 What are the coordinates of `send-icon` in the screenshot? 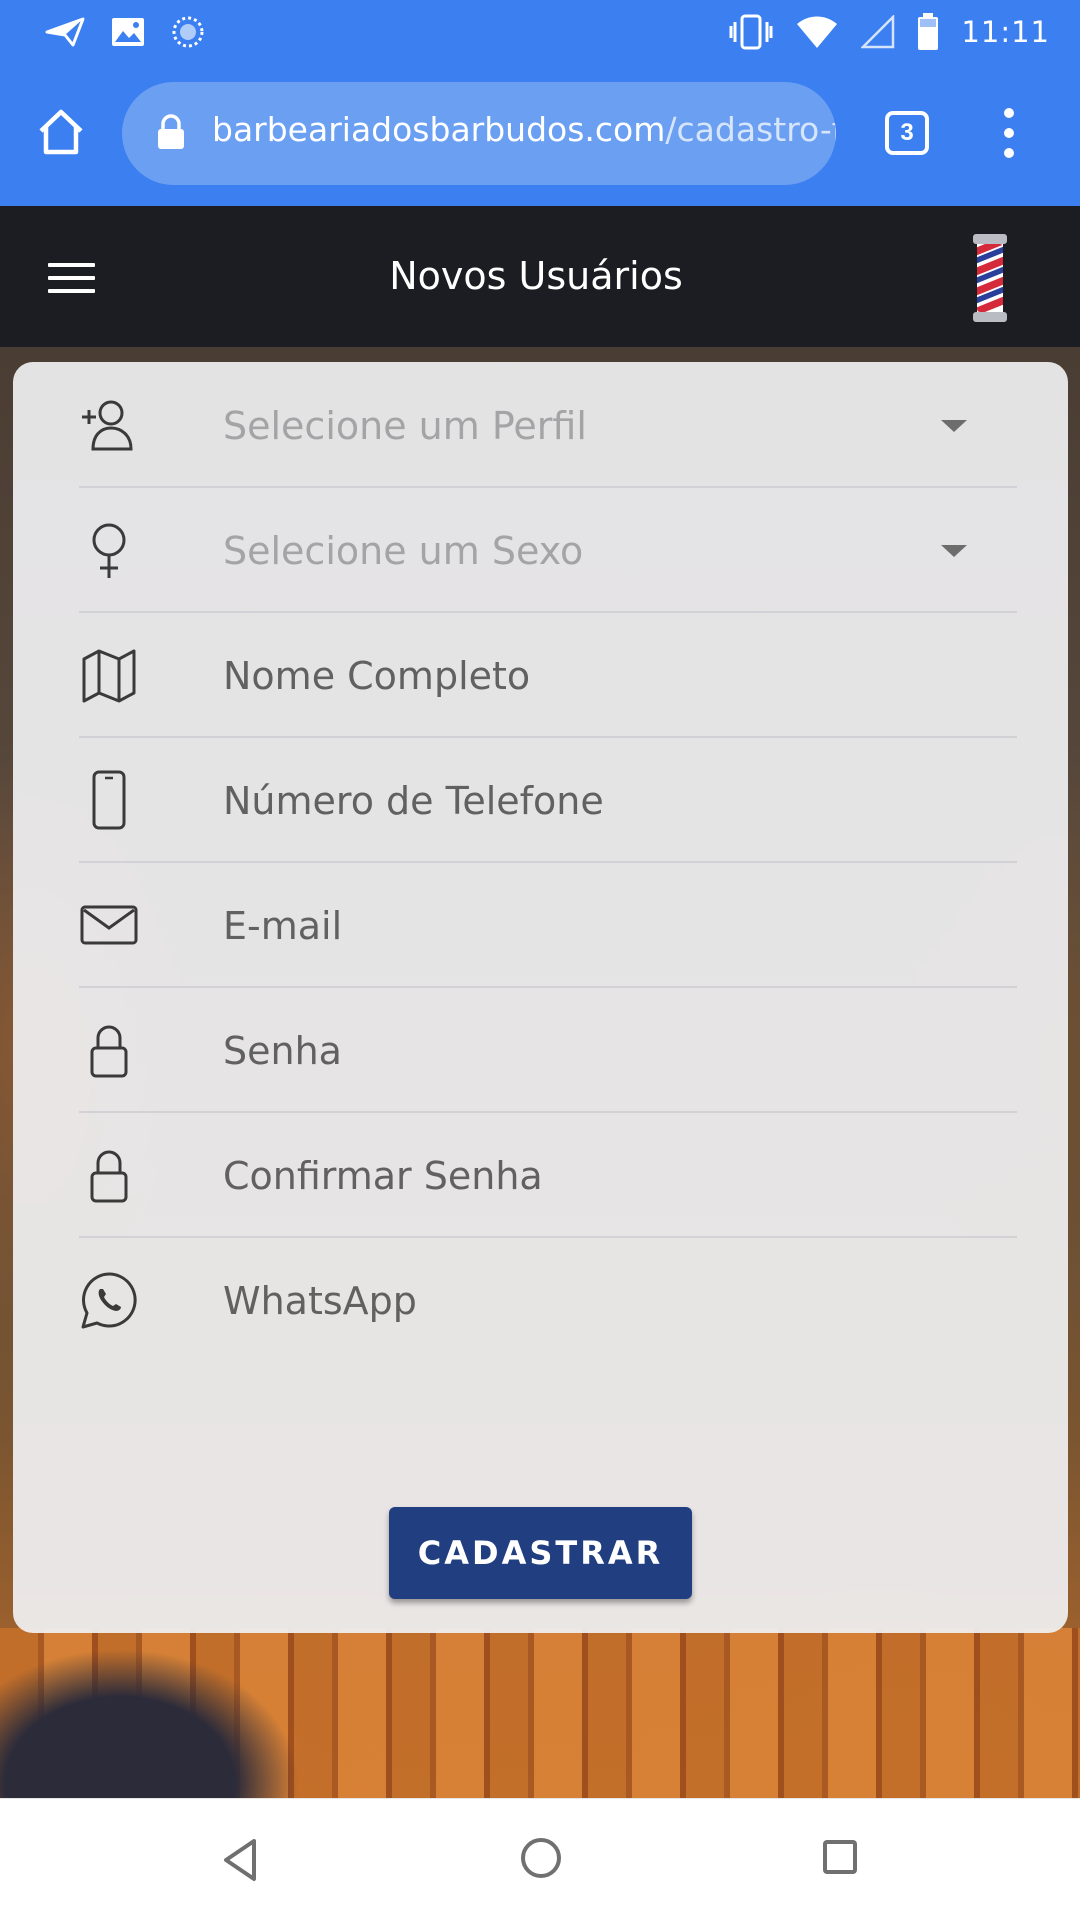 It's located at (65, 32).